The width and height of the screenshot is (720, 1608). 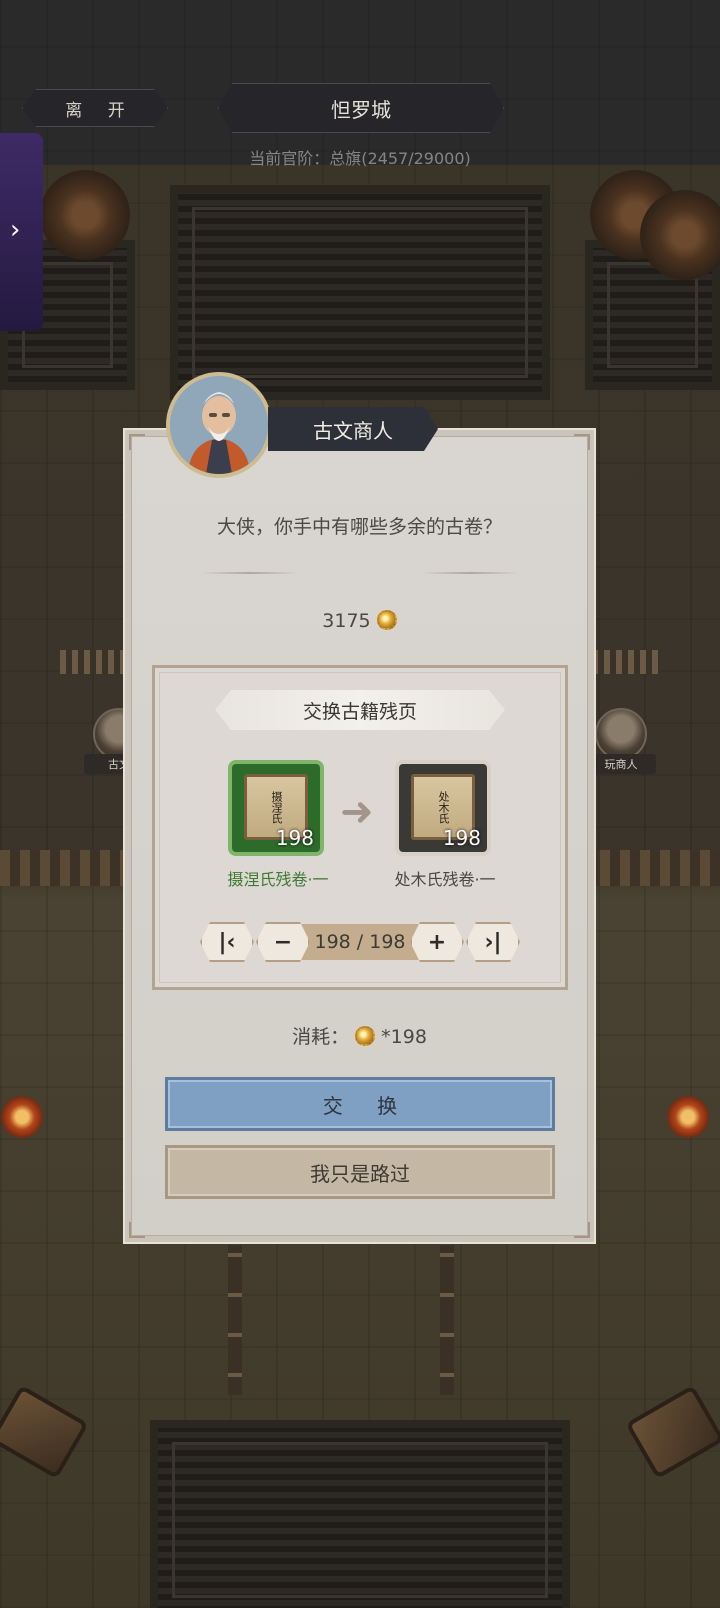 I want to click on npc-label: 玩商人, so click(x=621, y=764).